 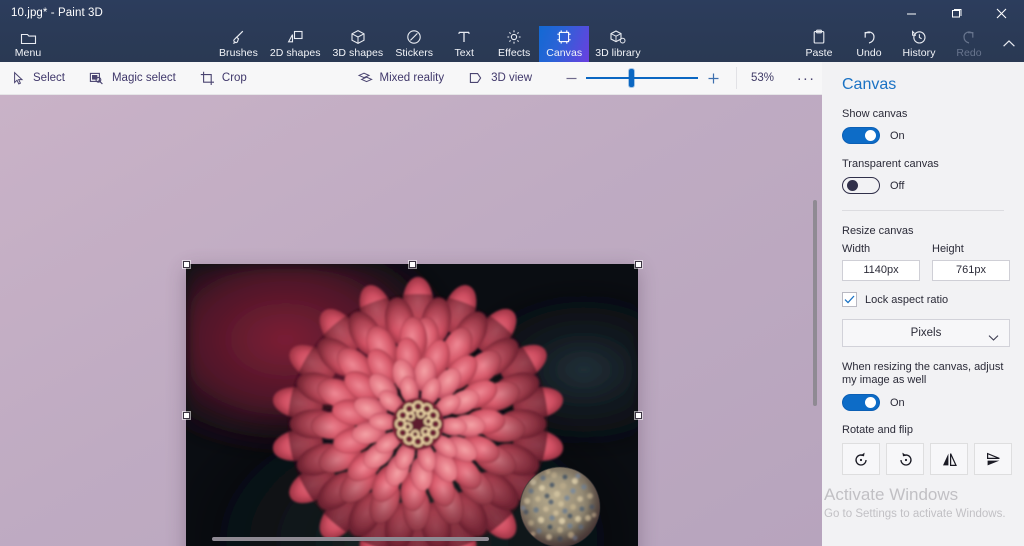 I want to click on 3d-view-tool: 3D view, so click(x=500, y=78).